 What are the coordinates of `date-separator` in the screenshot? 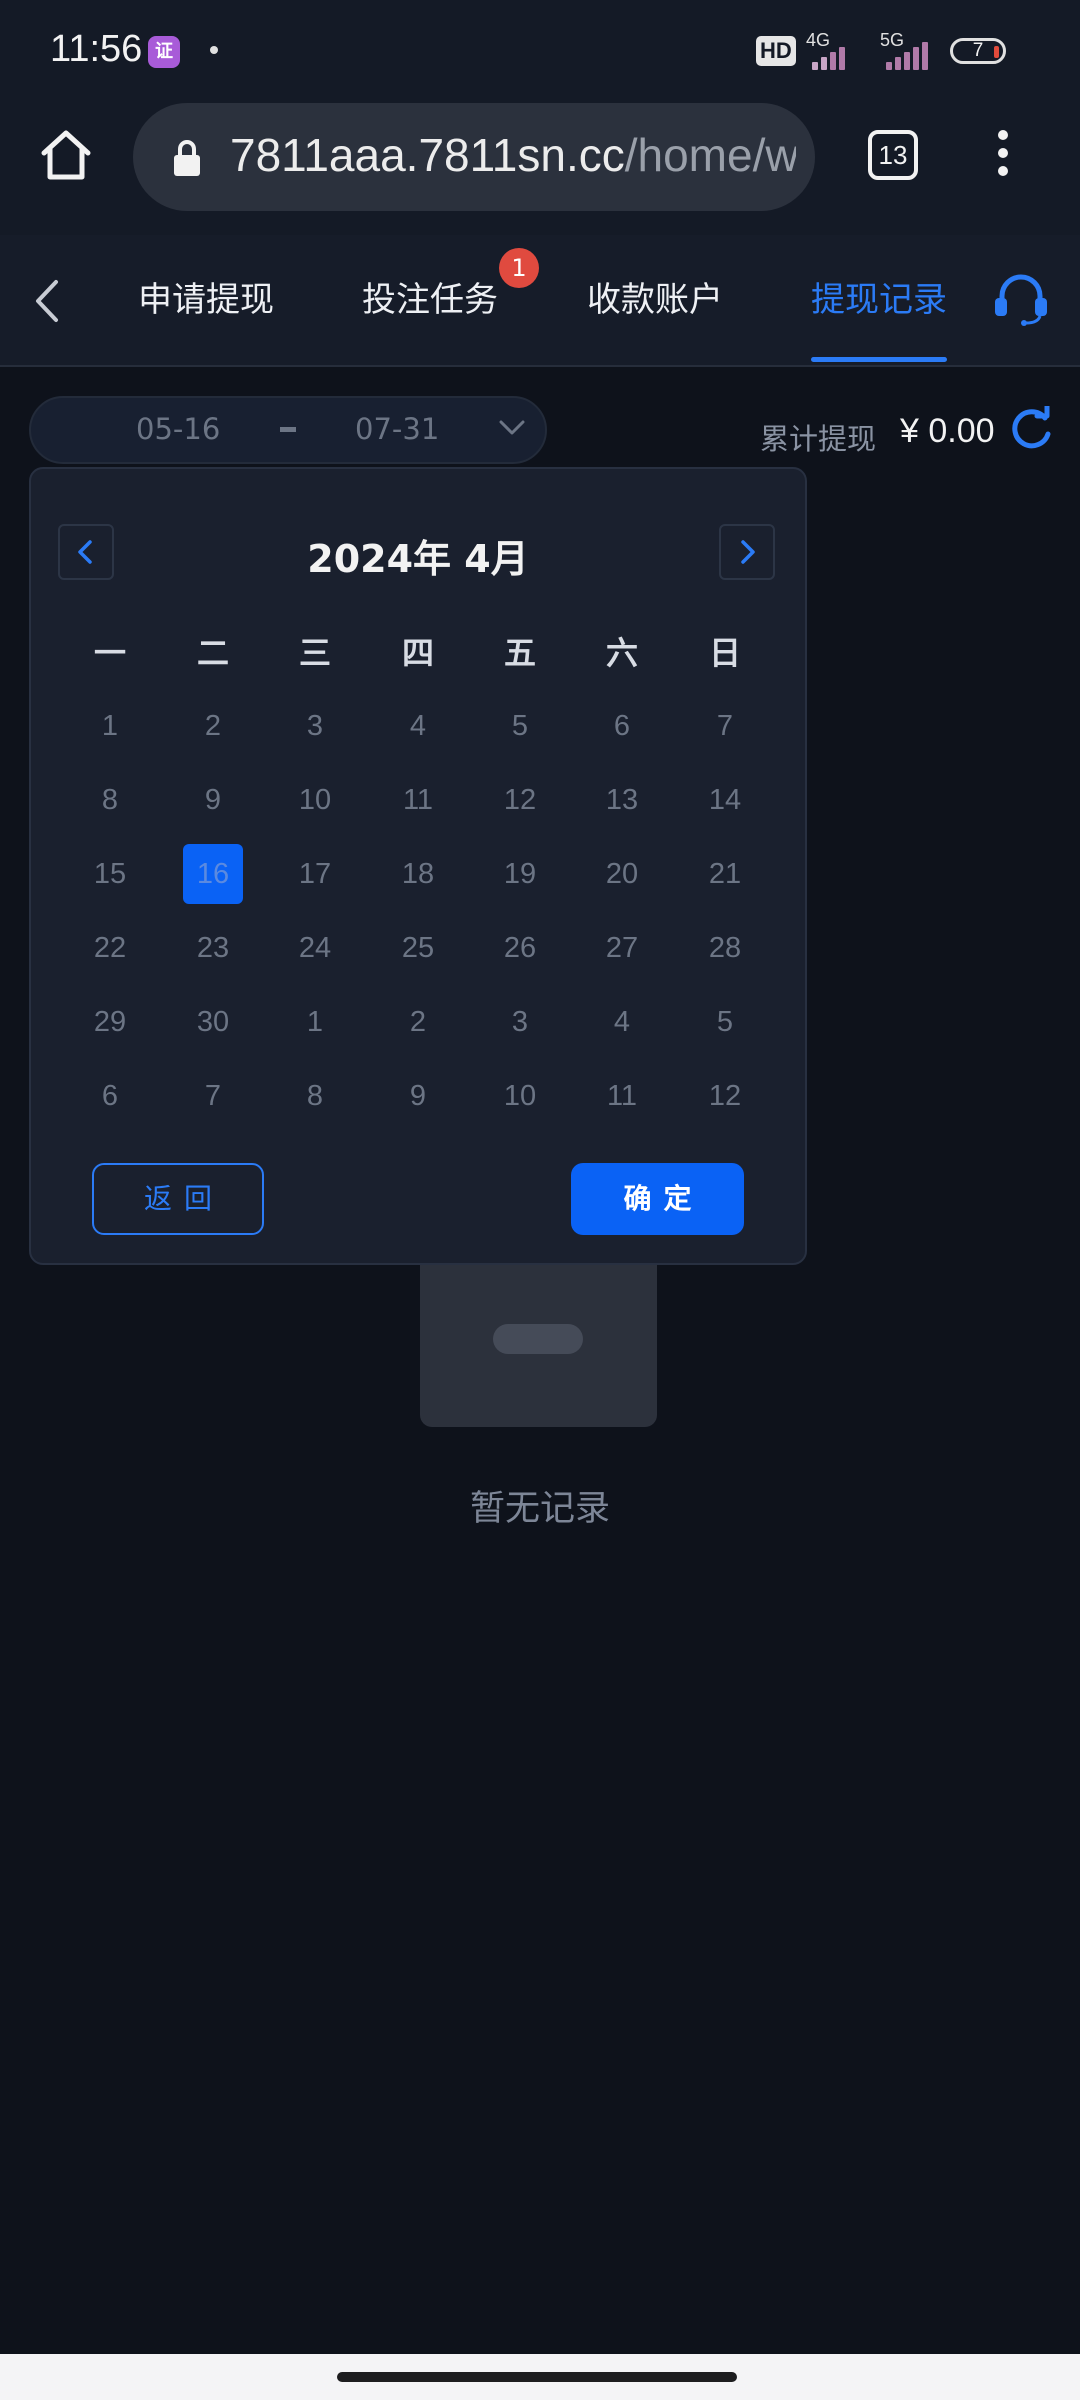 It's located at (288, 429).